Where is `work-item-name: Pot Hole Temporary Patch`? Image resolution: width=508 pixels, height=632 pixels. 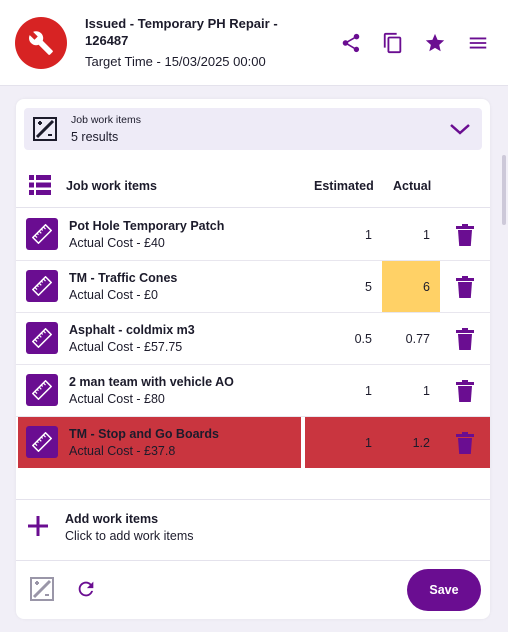
work-item-name: Pot Hole Temporary Patch is located at coordinates (147, 226).